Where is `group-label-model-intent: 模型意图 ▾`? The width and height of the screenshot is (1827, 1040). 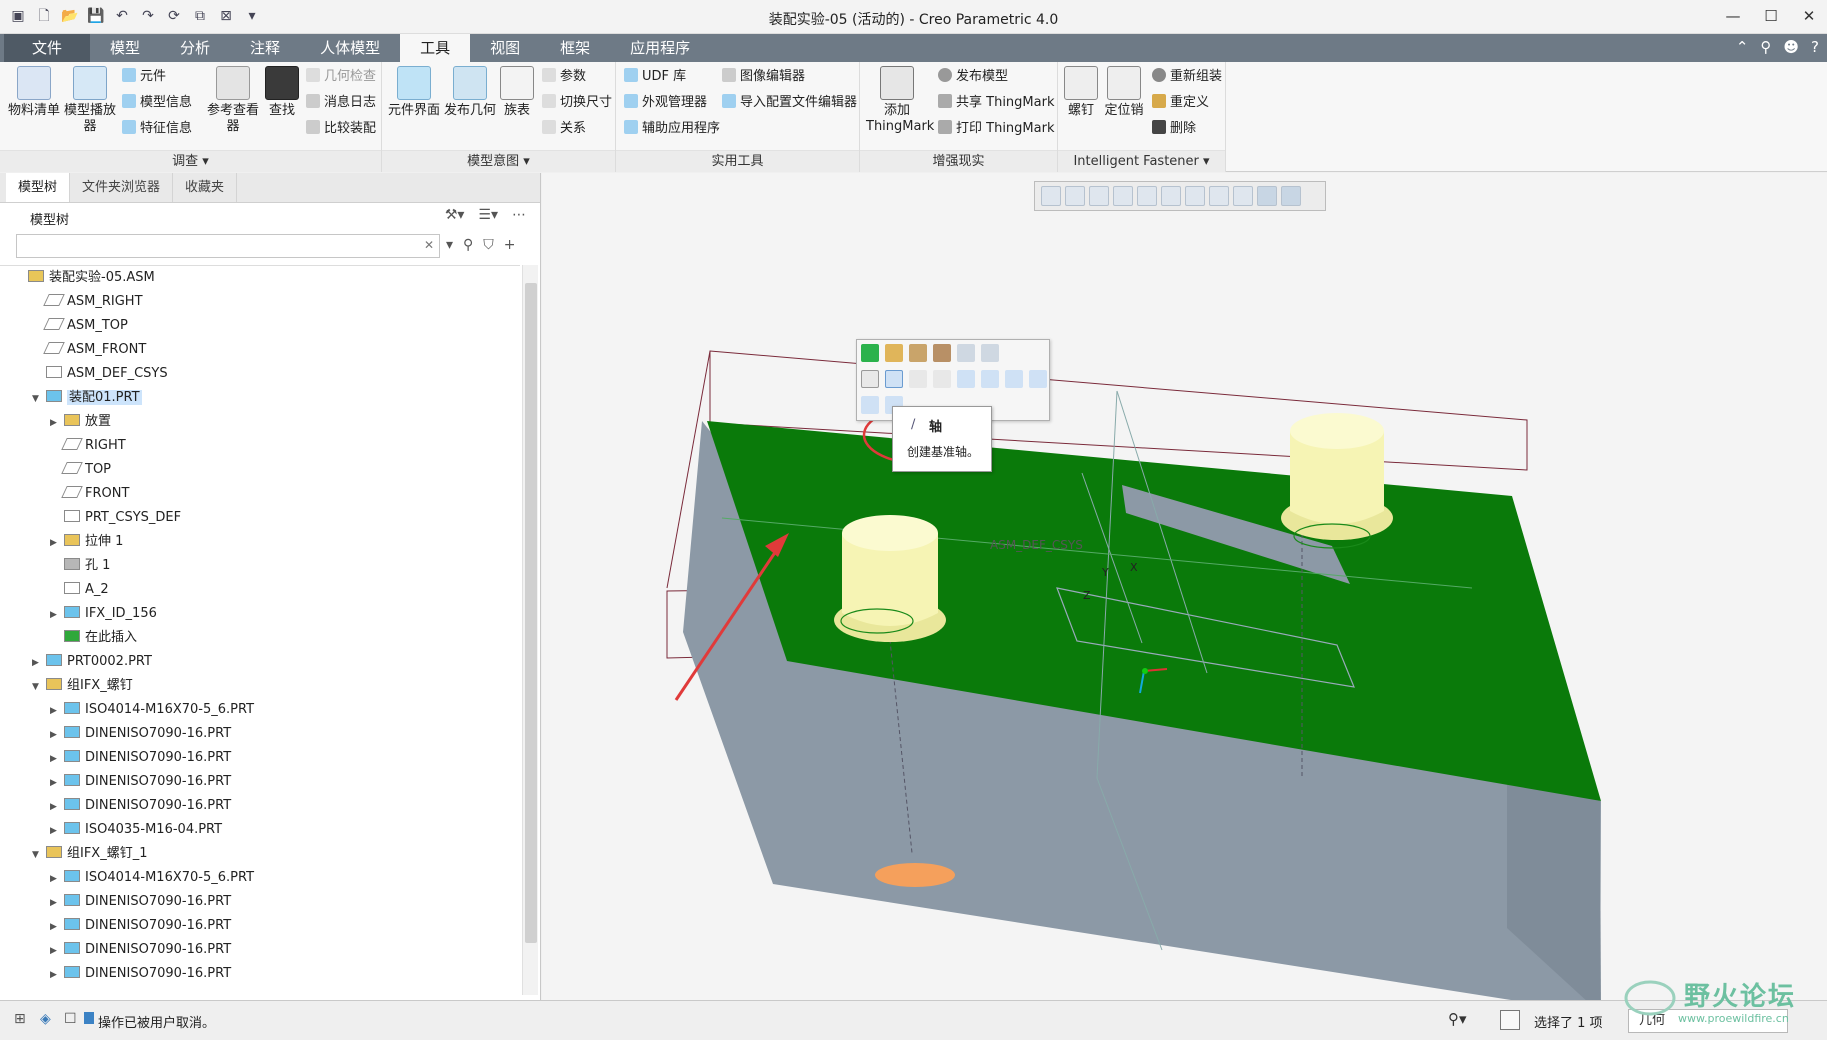 group-label-model-intent: 模型意图 ▾ is located at coordinates (498, 161).